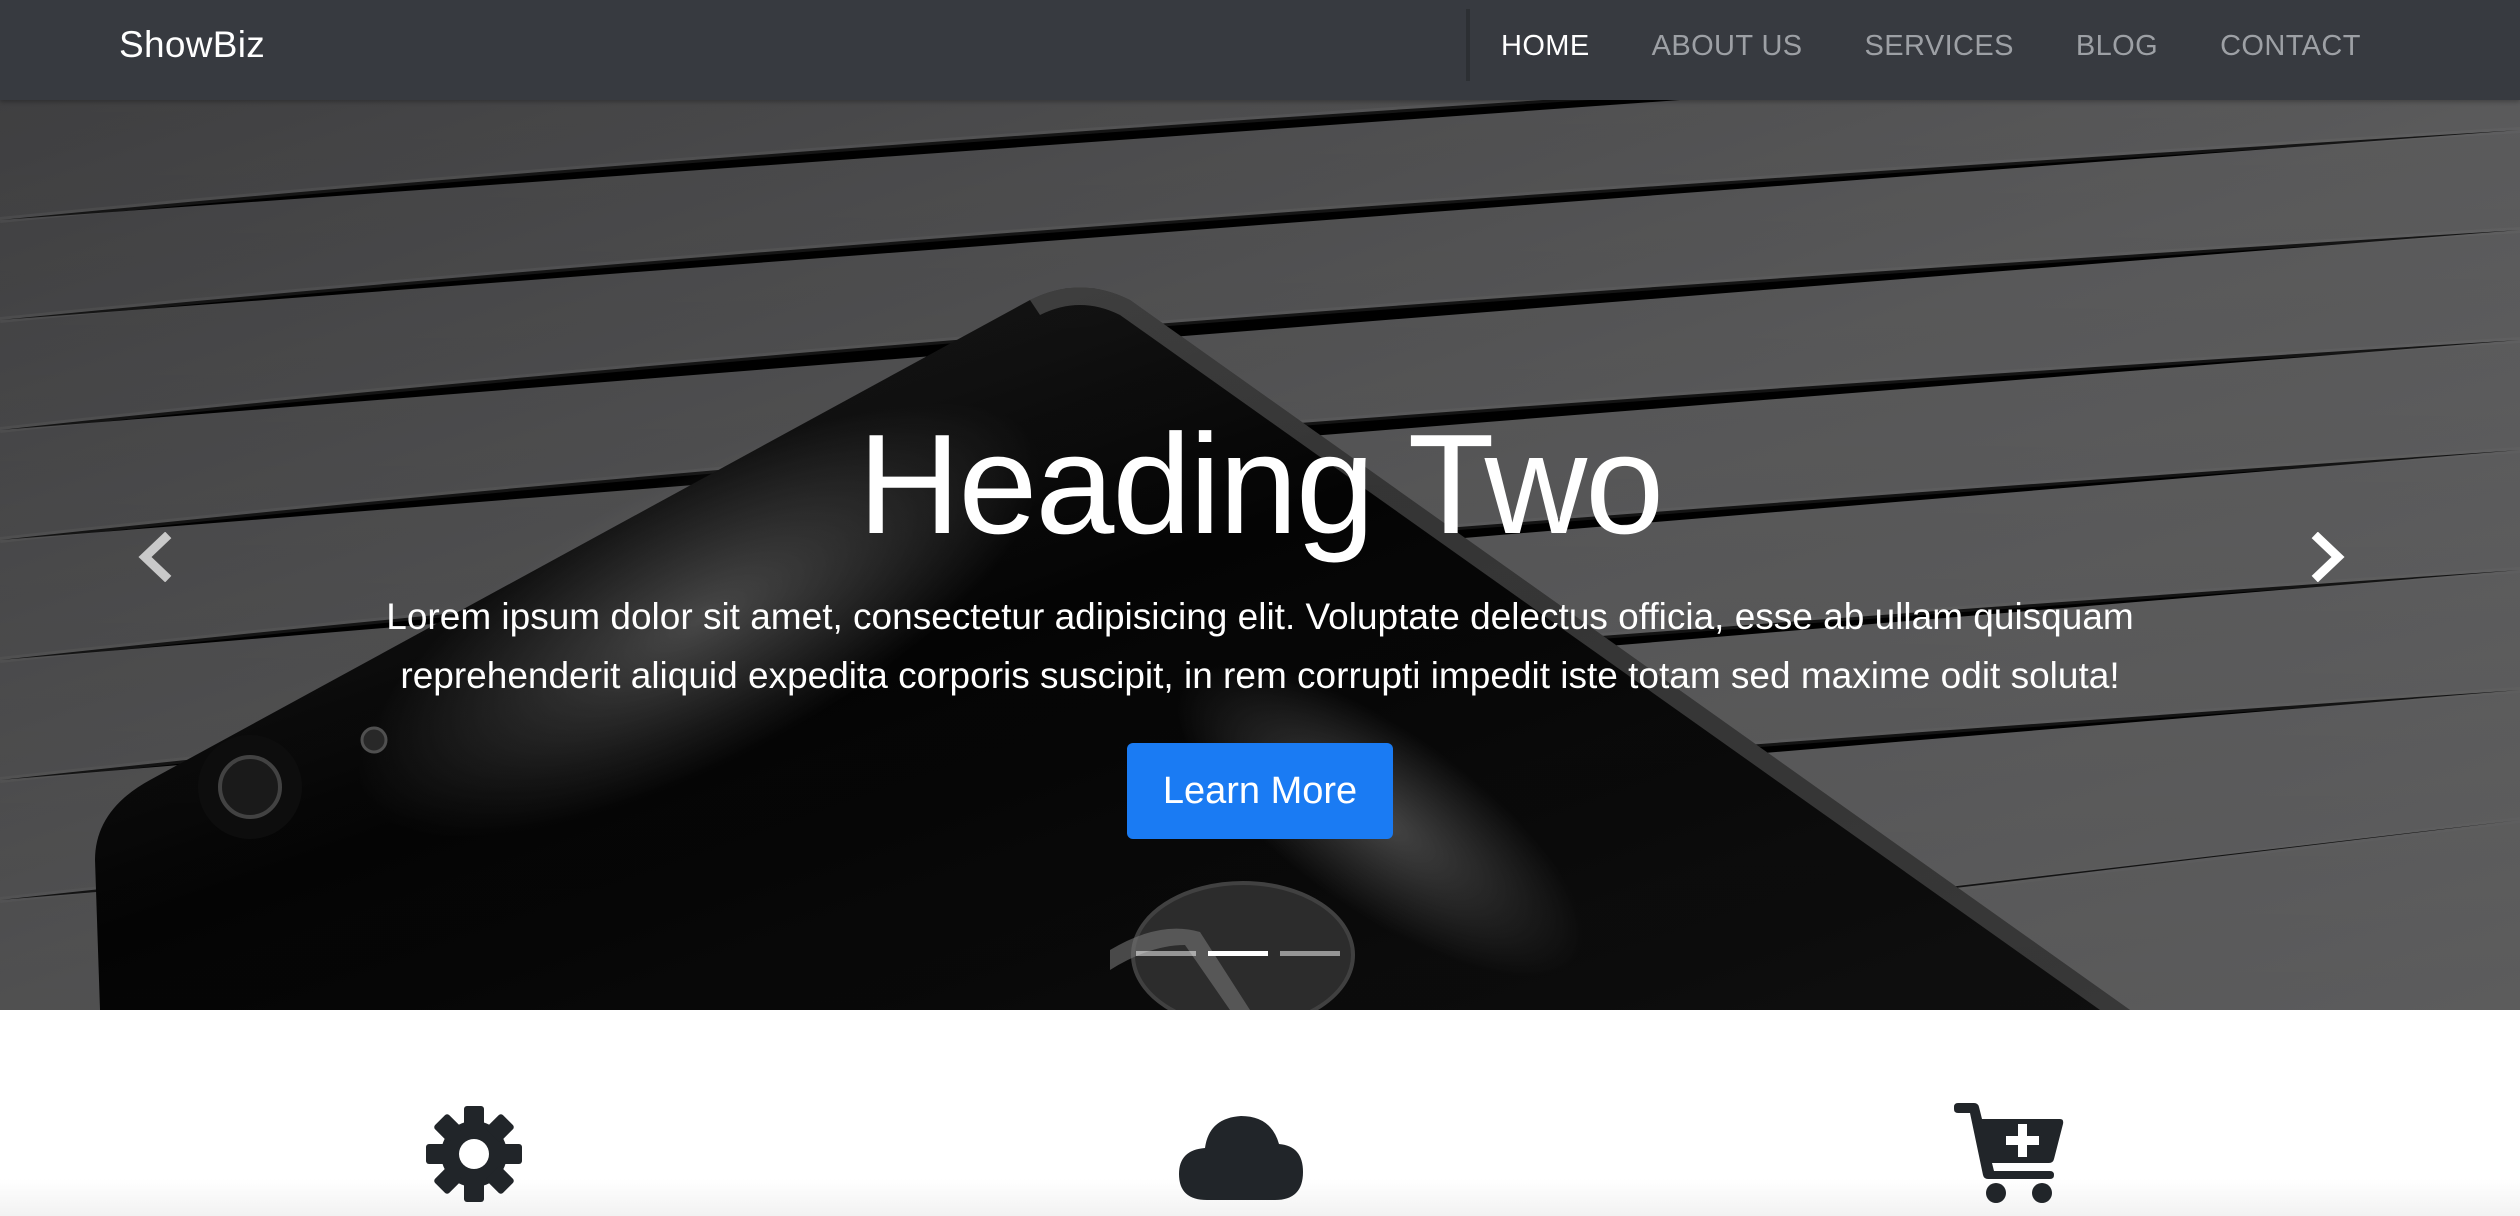 The height and width of the screenshot is (1216, 2520). I want to click on brand-logo: ShowBiz, so click(192, 45).